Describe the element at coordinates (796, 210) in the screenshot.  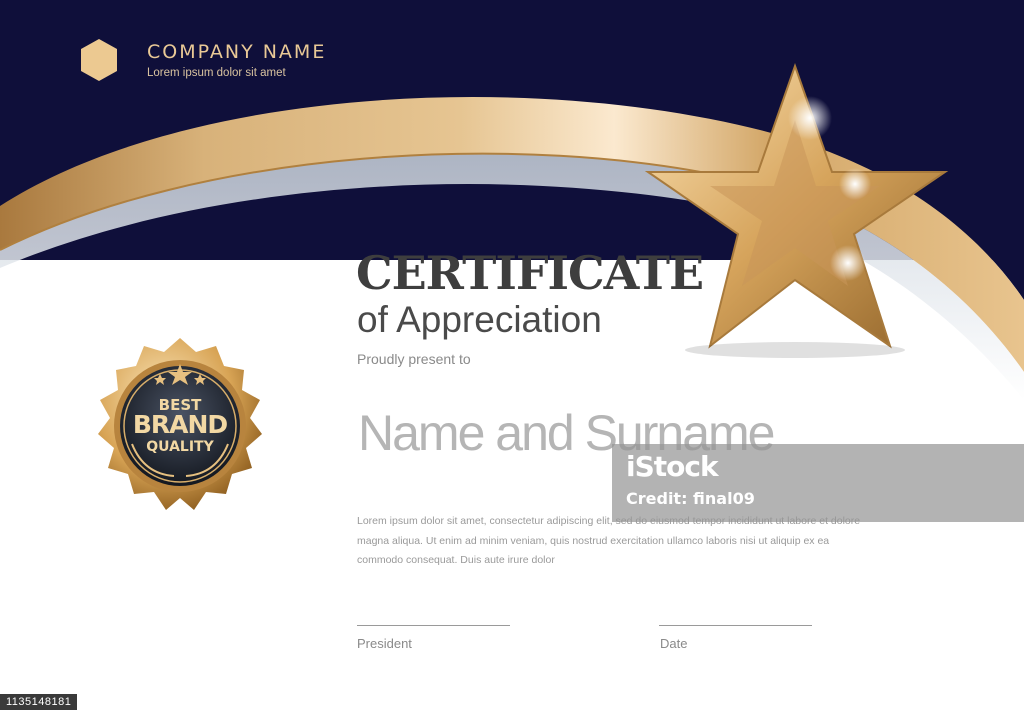
I see `gold-star-icon` at that location.